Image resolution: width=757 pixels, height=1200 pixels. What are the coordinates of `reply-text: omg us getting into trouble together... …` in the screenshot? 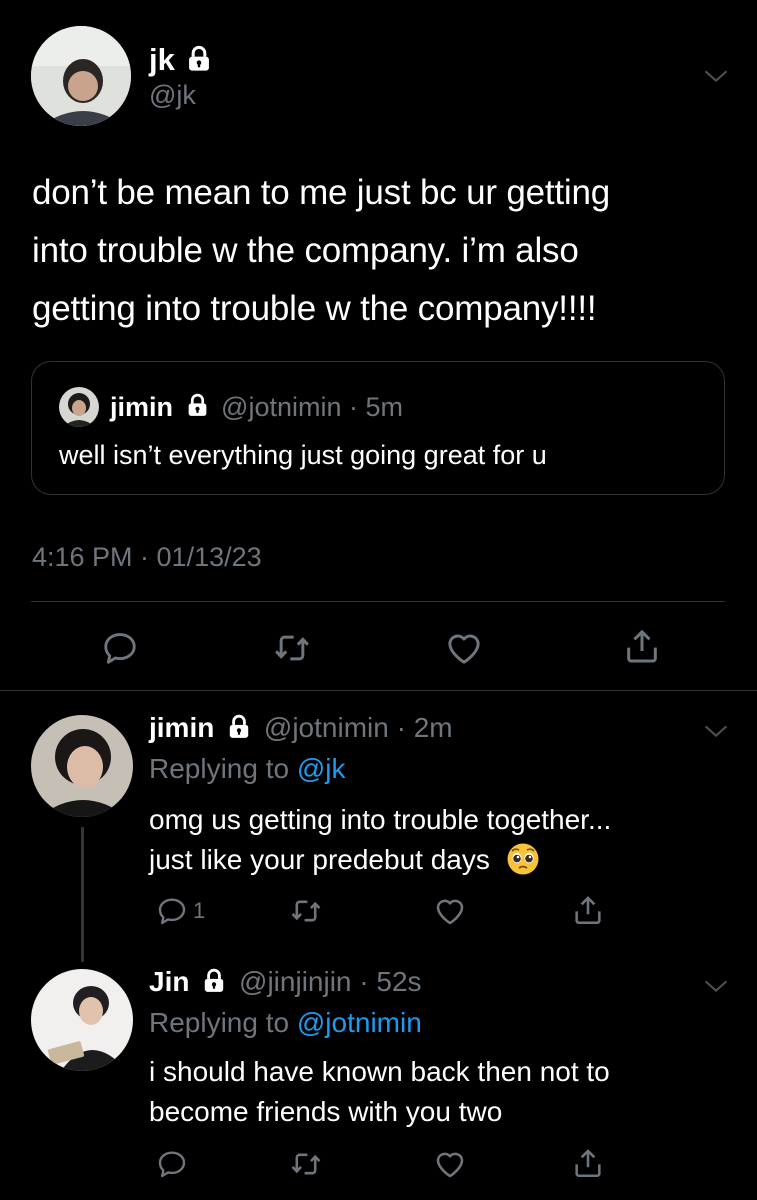 It's located at (380, 840).